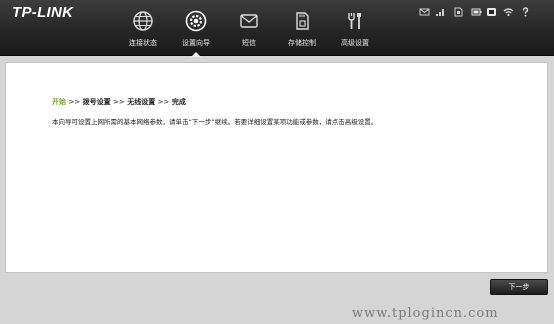  I want to click on nav-label: 短信, so click(249, 43).